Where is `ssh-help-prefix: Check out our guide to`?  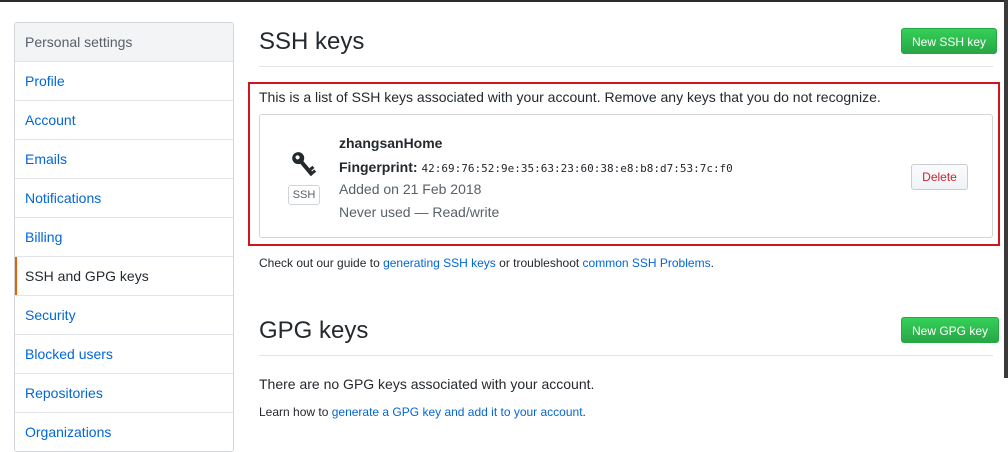 ssh-help-prefix: Check out our guide to is located at coordinates (321, 263).